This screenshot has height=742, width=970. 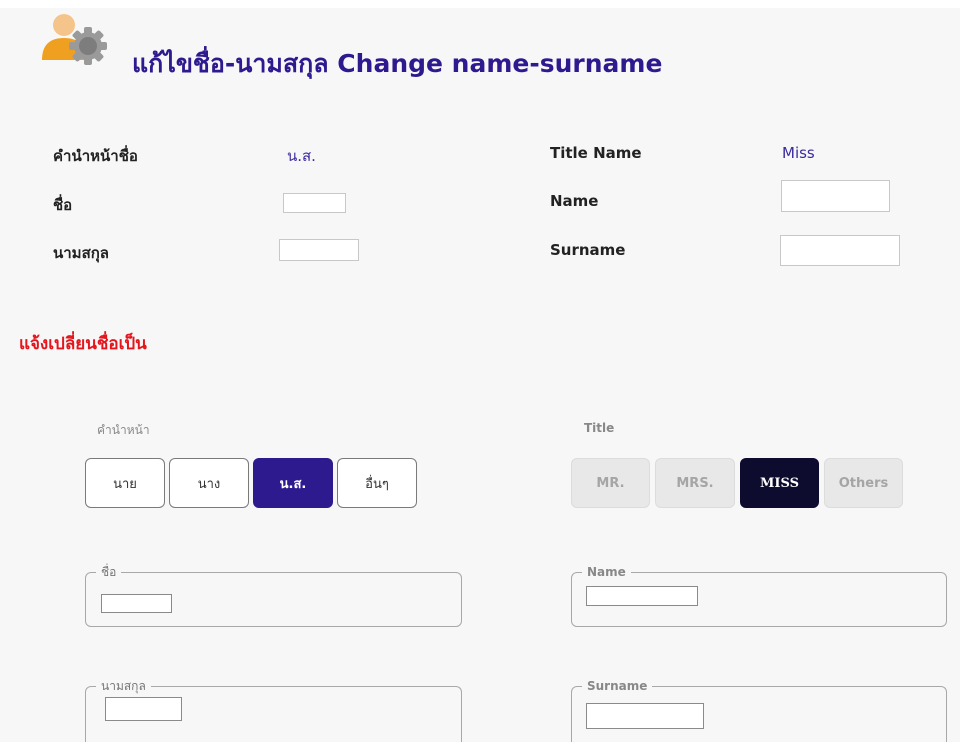 I want to click on en-name-label: Name, so click(x=574, y=201).